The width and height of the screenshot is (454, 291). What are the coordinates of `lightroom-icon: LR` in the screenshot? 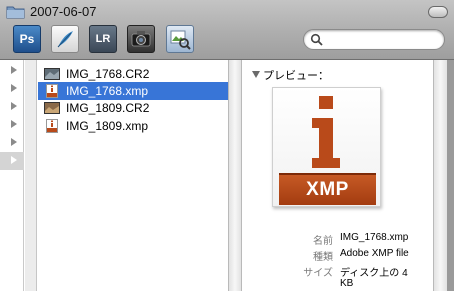 It's located at (103, 39).